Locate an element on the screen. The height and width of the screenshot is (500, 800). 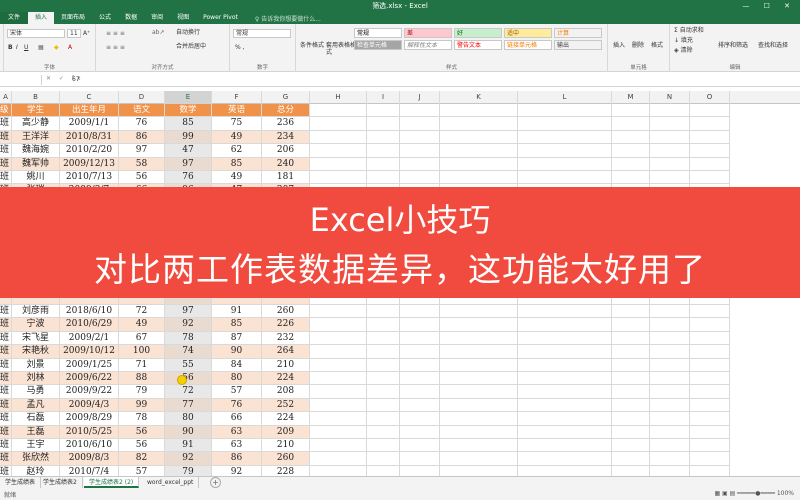
sheet-tab: word_excel_ppt is located at coordinates (171, 482).